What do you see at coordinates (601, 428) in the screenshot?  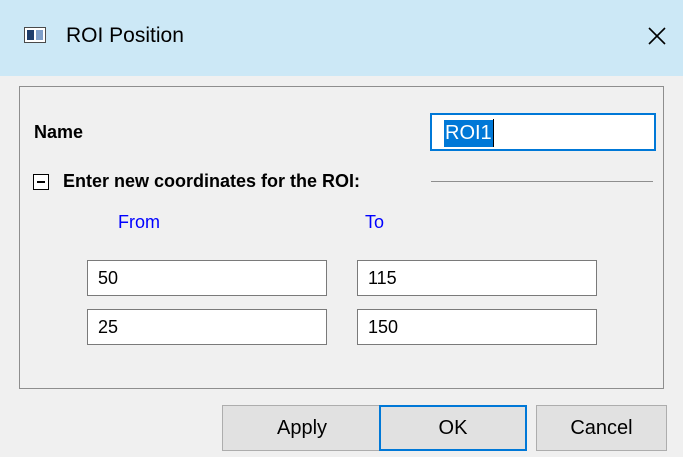 I see `cancel-button: Cancel` at bounding box center [601, 428].